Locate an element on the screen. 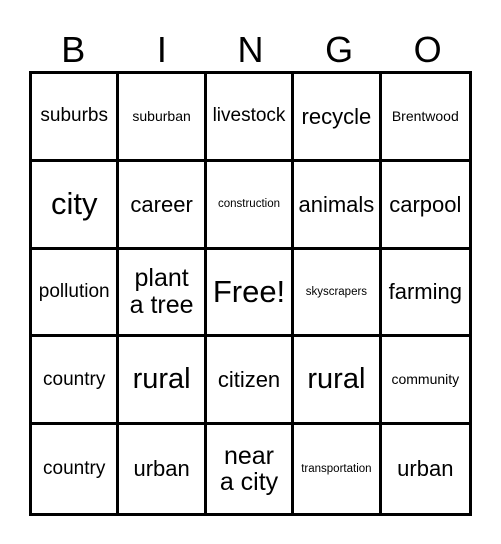 The height and width of the screenshot is (544, 501). bingo-header: BINGO is located at coordinates (250, 44).